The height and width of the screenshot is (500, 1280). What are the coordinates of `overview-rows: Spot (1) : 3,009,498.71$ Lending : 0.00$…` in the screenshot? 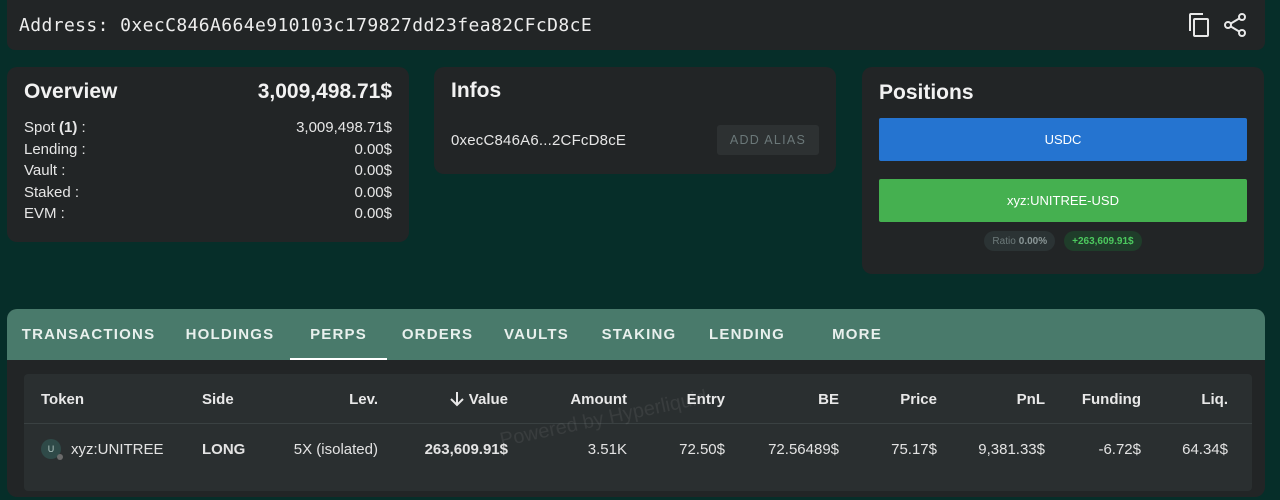 It's located at (208, 171).